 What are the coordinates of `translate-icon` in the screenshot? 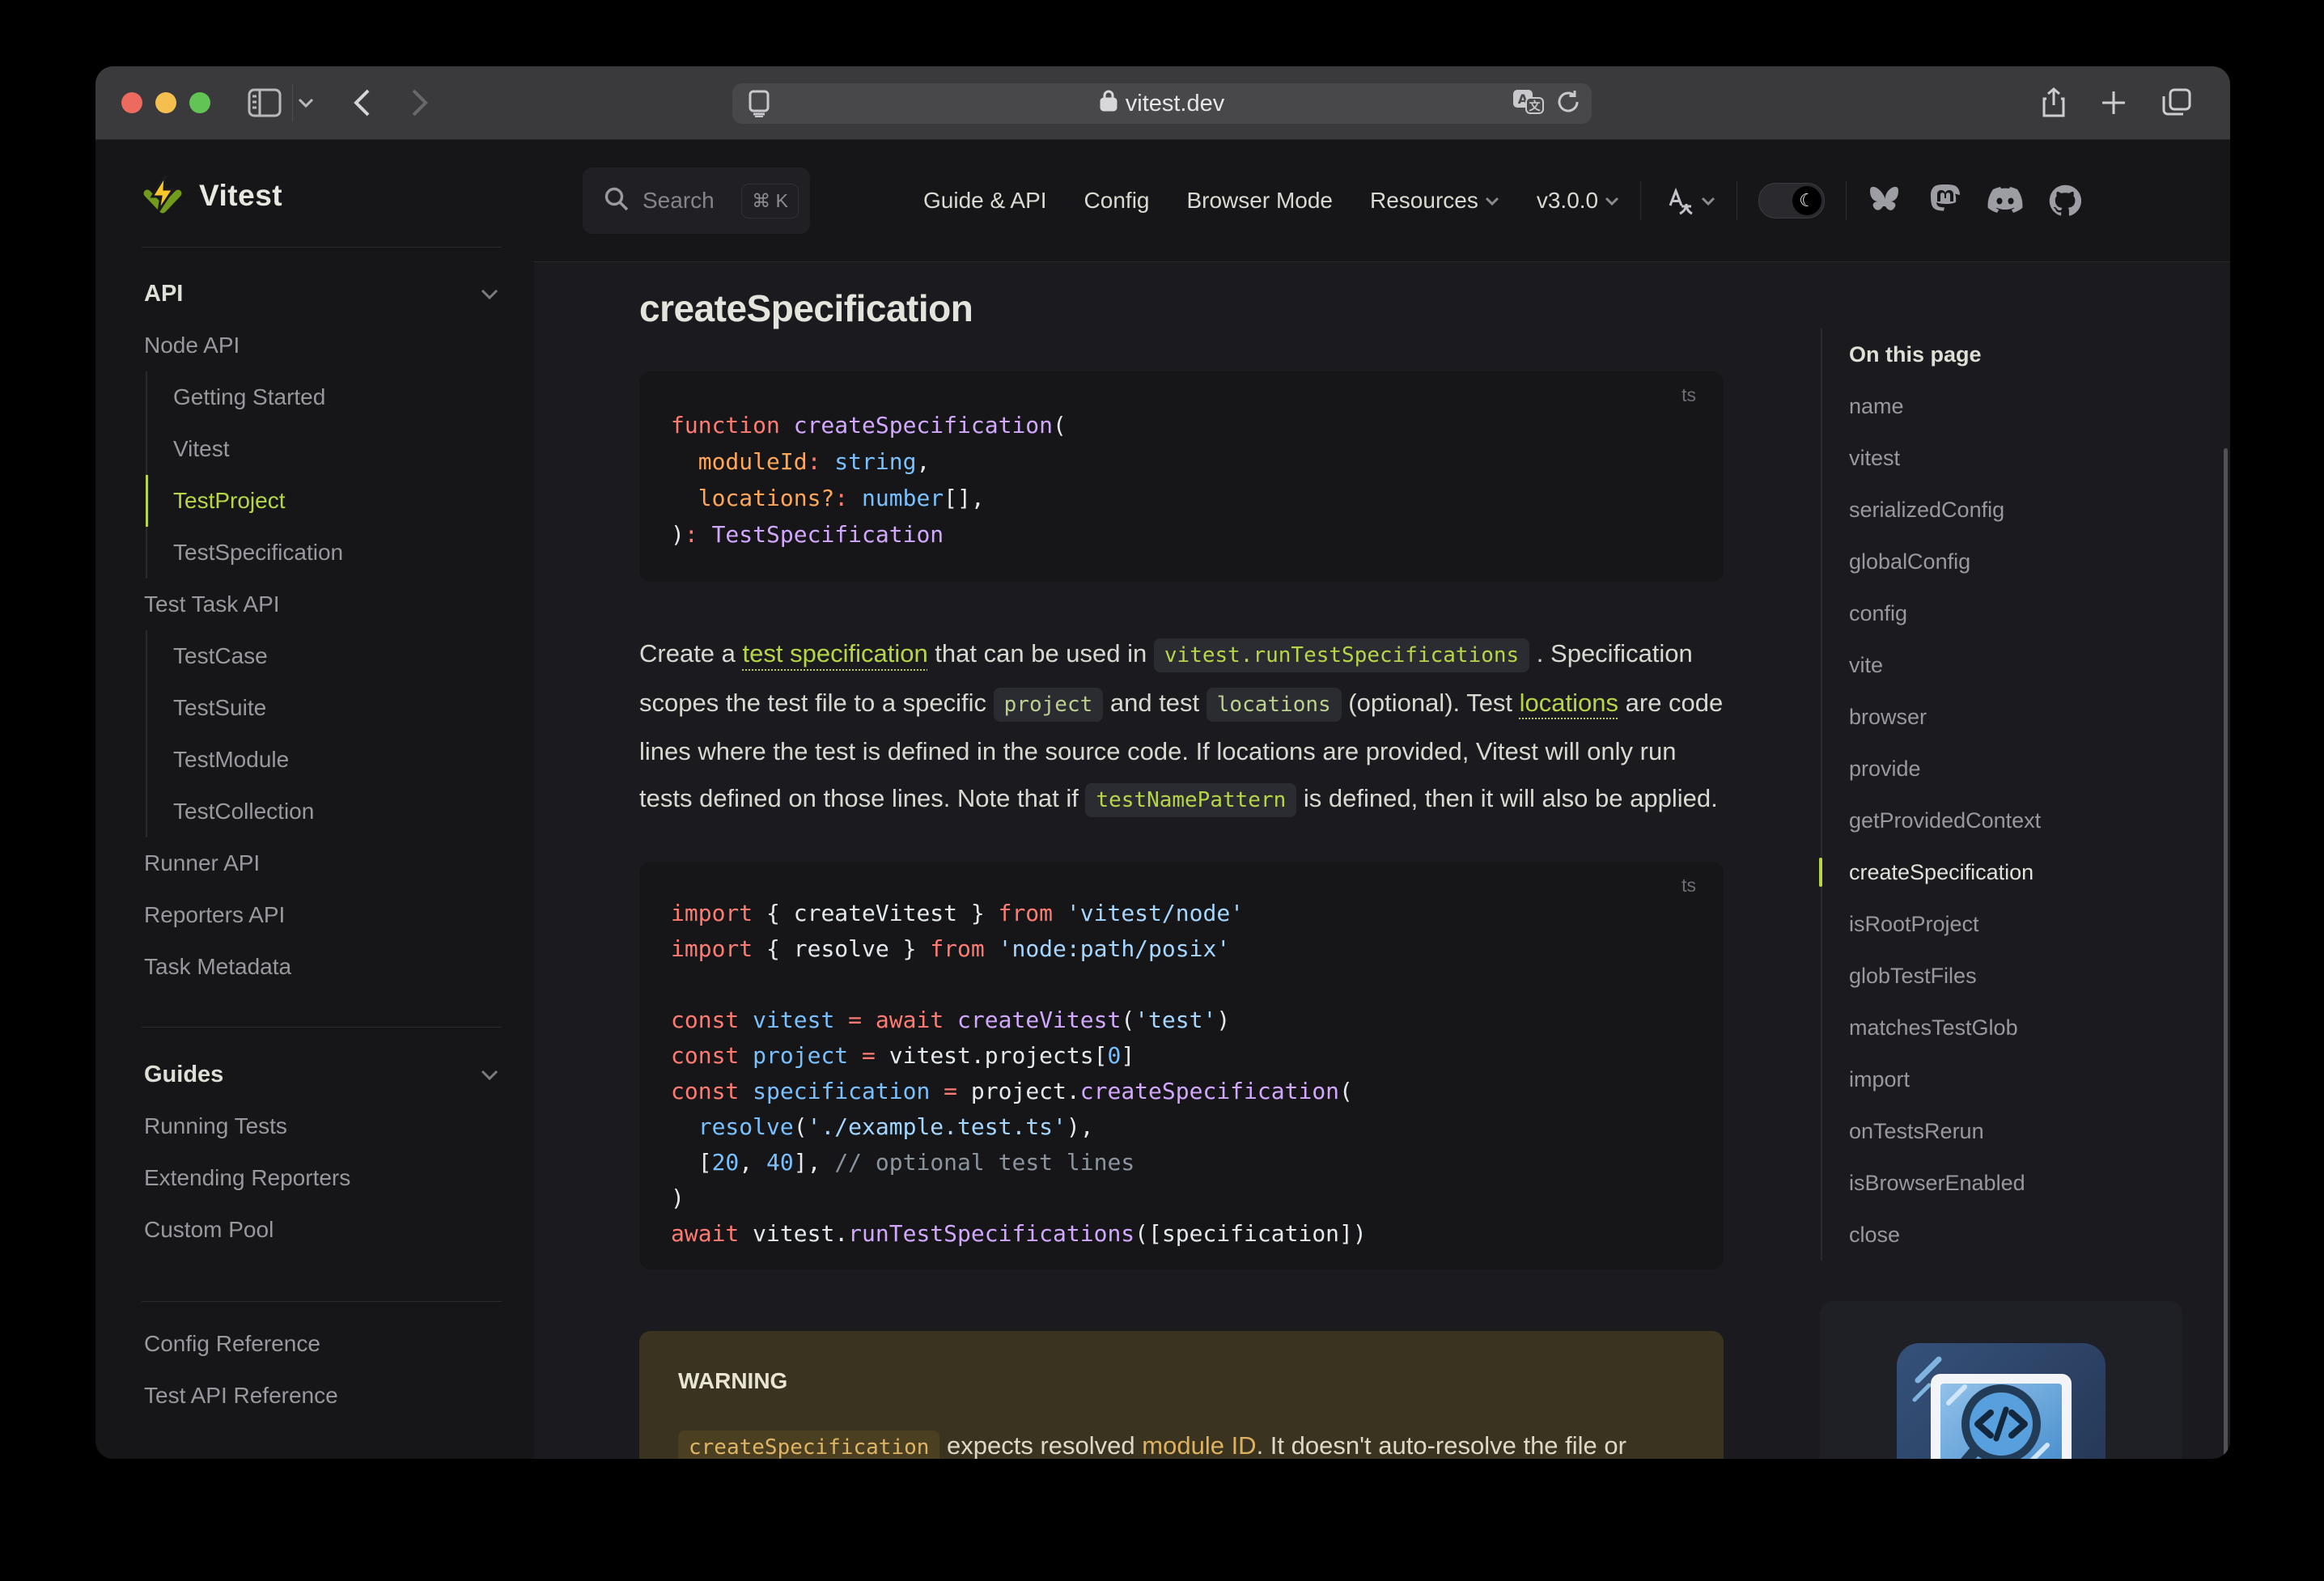 It's located at (1681, 201).